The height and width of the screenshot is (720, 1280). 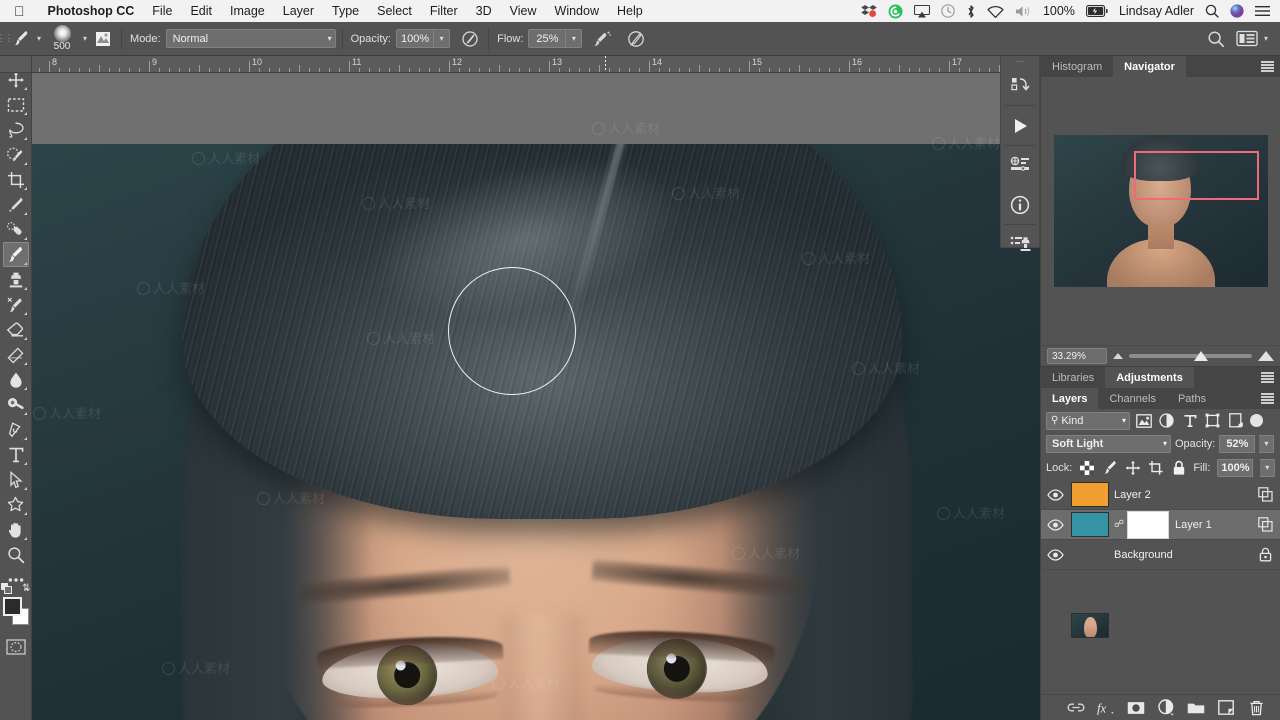 I want to click on delete-layer-icon, so click(x=1256, y=708).